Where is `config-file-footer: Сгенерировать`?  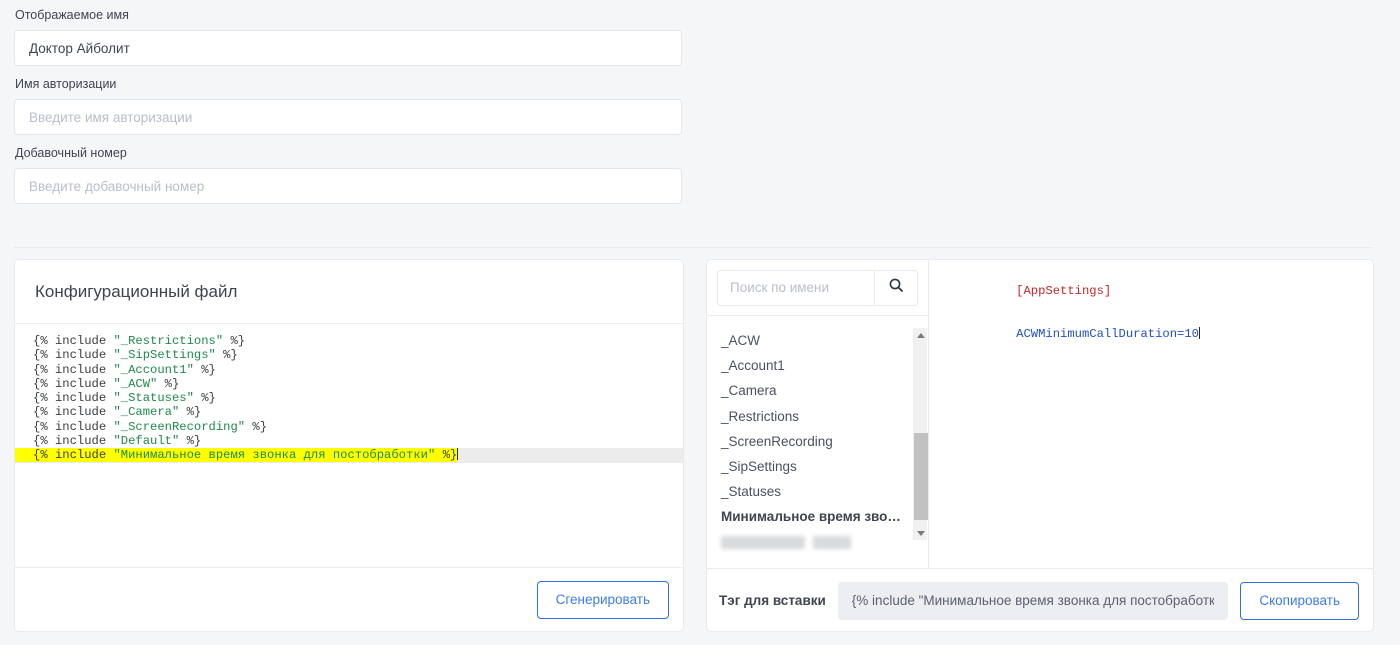
config-file-footer: Сгенерировать is located at coordinates (349, 599).